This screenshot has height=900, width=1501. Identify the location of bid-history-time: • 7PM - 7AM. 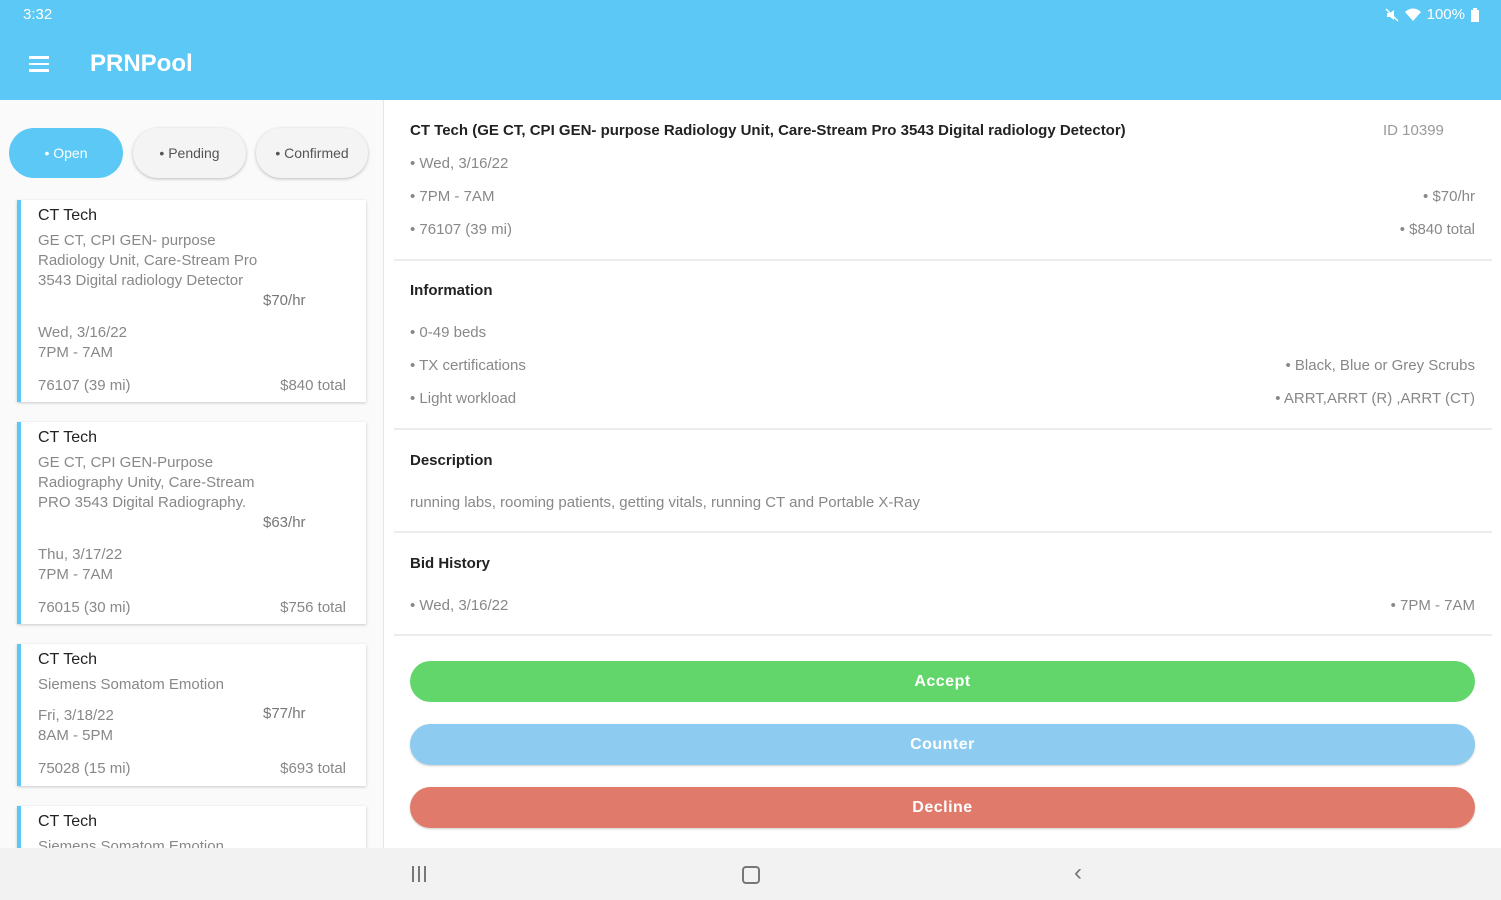
(1432, 605).